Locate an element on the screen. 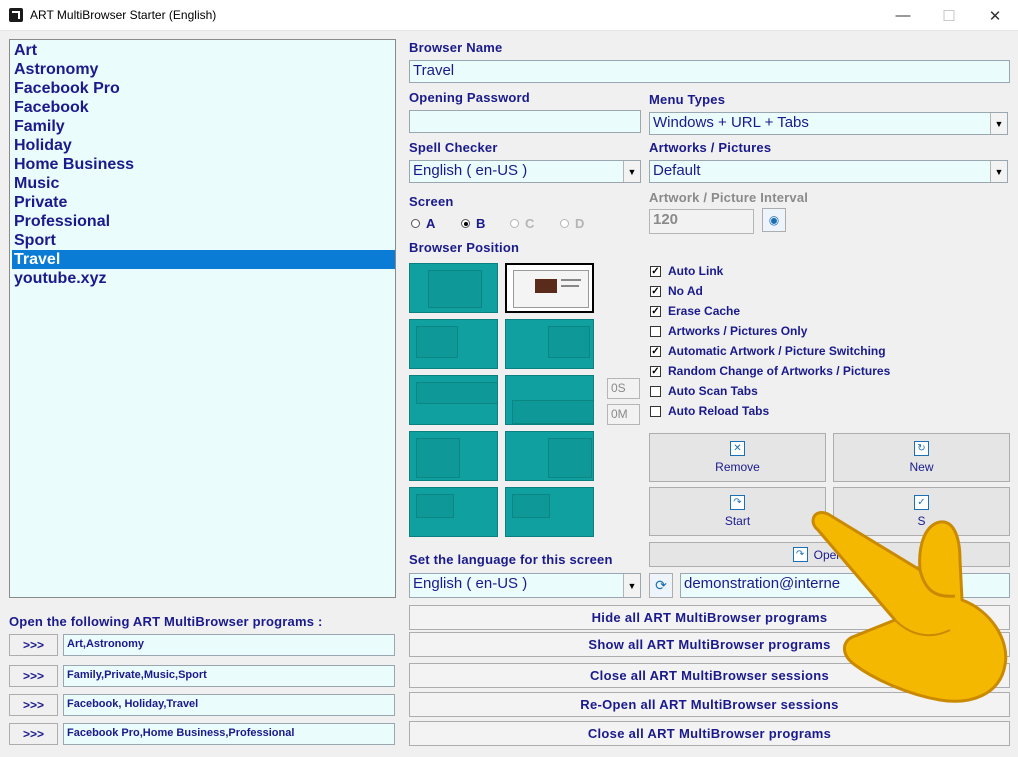 This screenshot has height=757, width=1018. artworks-select: Default ▼ is located at coordinates (828, 171).